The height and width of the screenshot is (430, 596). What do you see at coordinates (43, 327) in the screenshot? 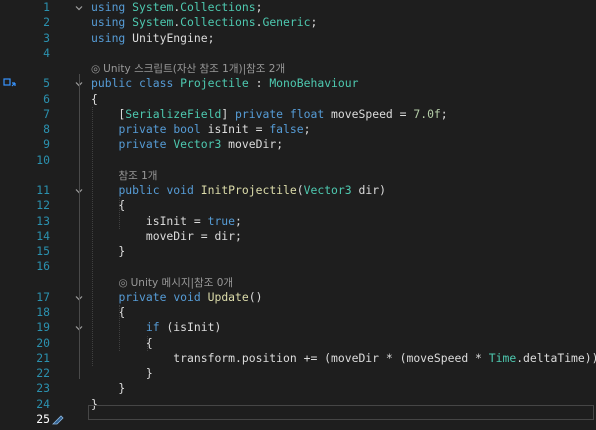
I see `line-number: 19` at bounding box center [43, 327].